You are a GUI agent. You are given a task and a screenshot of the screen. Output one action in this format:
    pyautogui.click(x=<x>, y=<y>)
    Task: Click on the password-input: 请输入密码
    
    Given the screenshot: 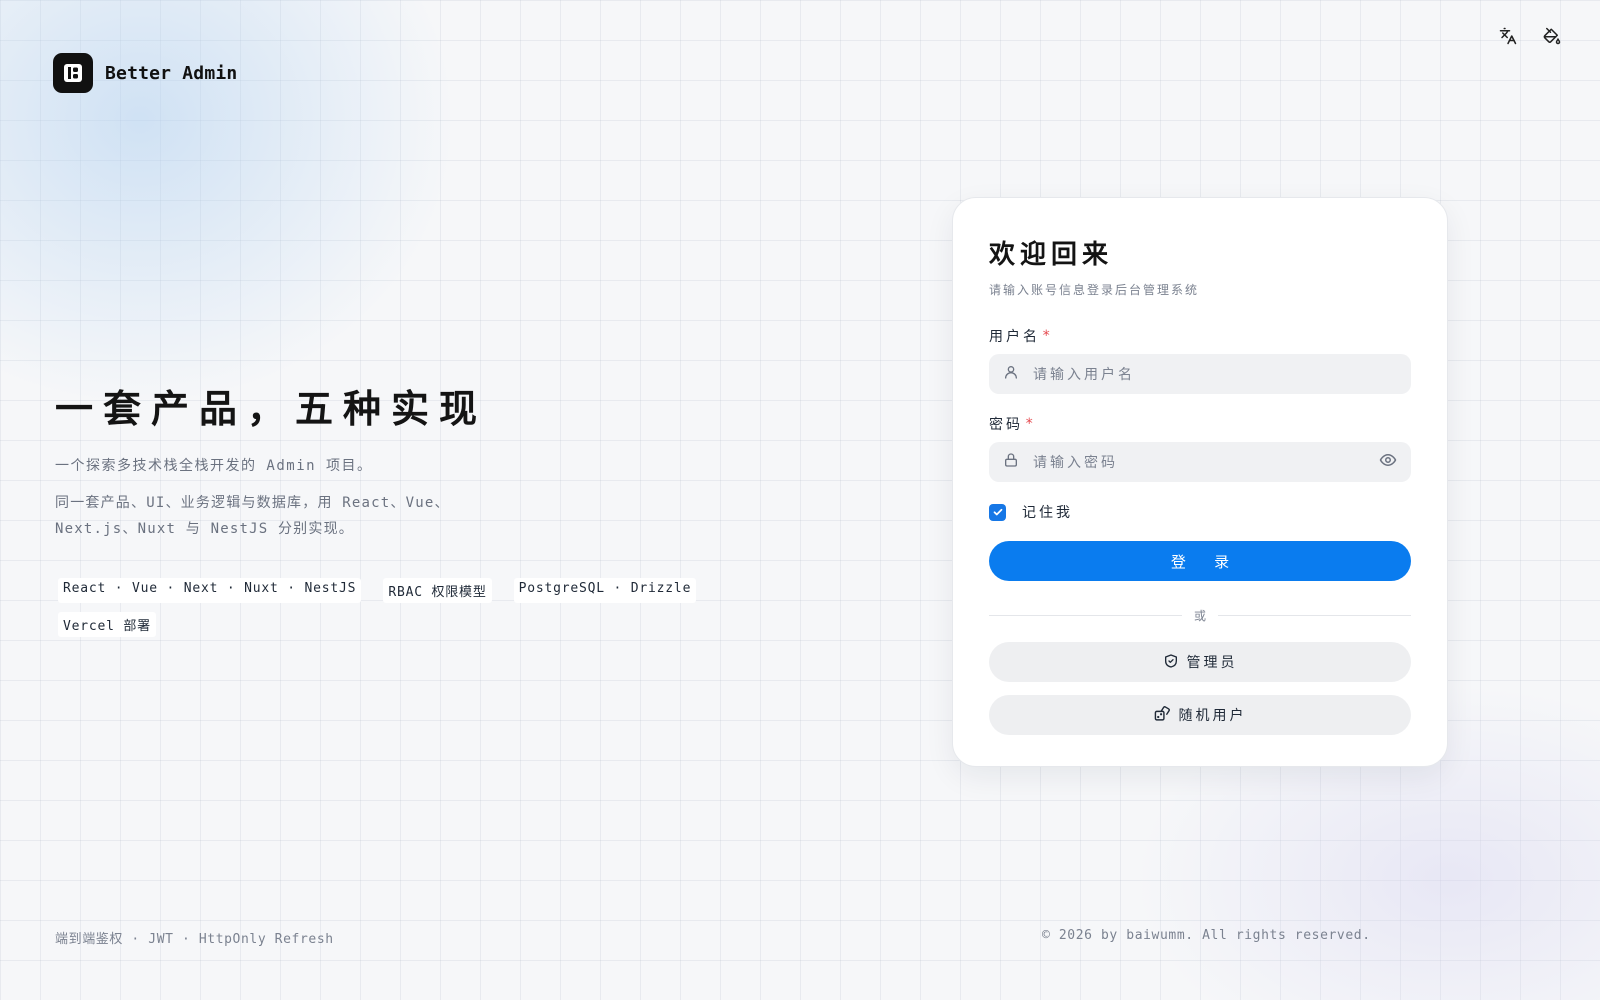 What is the action you would take?
    pyautogui.click(x=1200, y=462)
    